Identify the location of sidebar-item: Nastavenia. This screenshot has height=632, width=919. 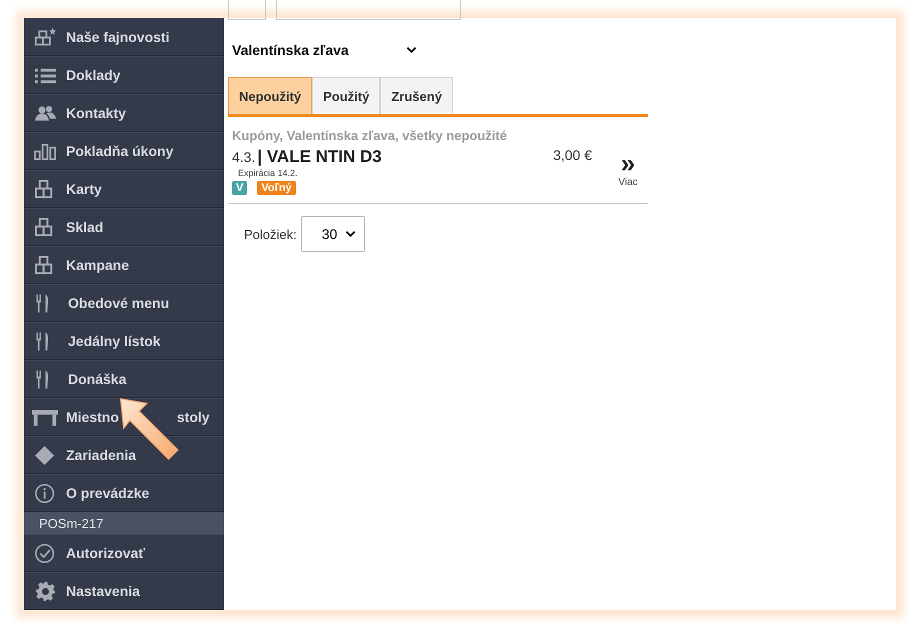
(124, 591).